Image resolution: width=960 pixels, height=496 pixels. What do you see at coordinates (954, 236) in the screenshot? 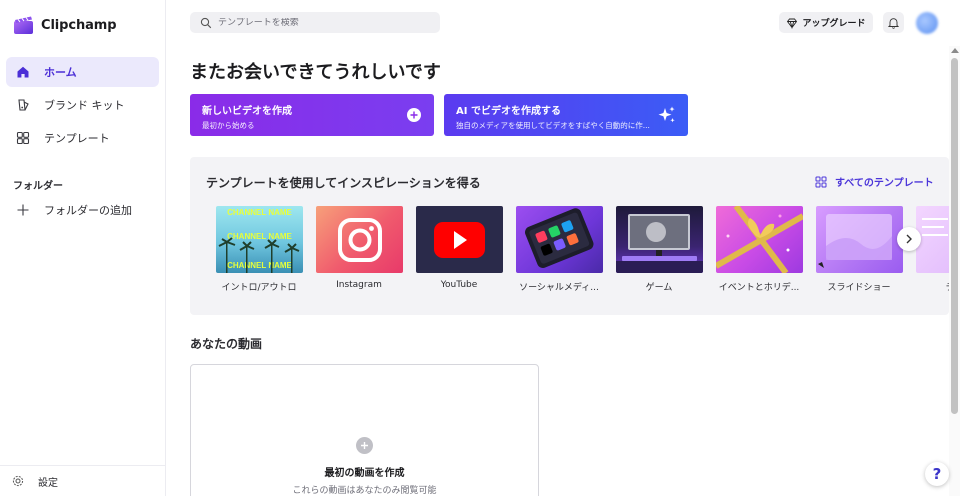
I see `scrollbar-thumb` at bounding box center [954, 236].